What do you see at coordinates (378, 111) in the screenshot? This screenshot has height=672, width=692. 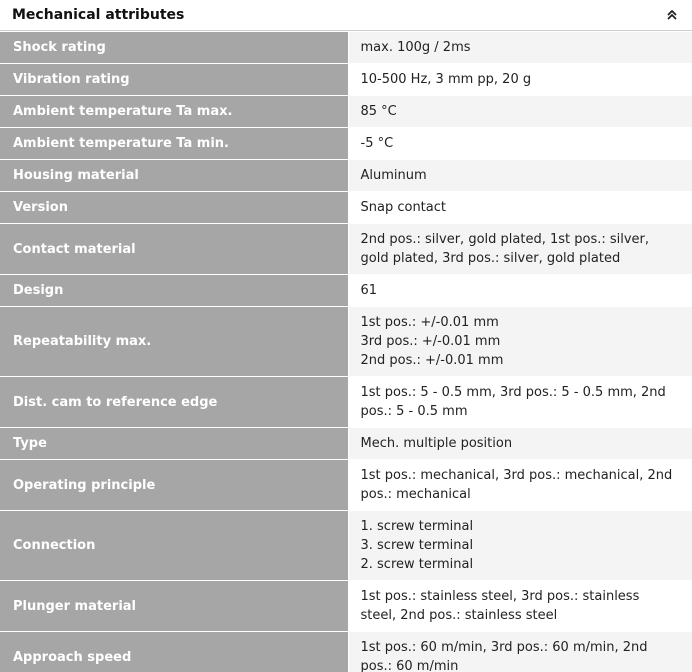 I see `attribute-value-line: 85 °C` at bounding box center [378, 111].